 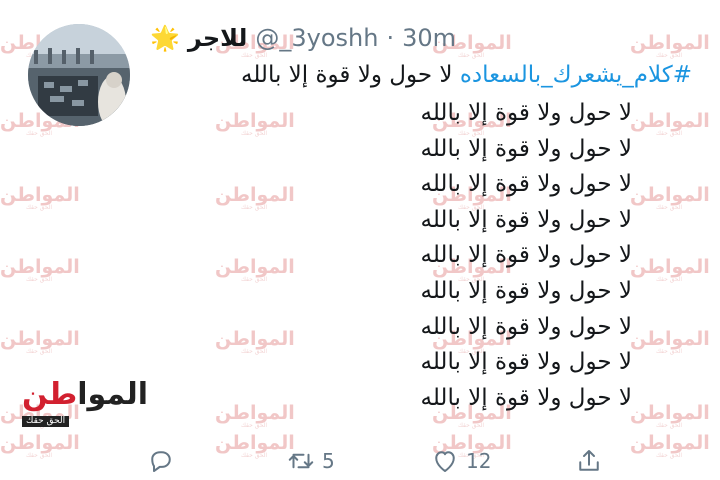 What do you see at coordinates (113, 394) in the screenshot?
I see `brand-logo-part1: الموا` at bounding box center [113, 394].